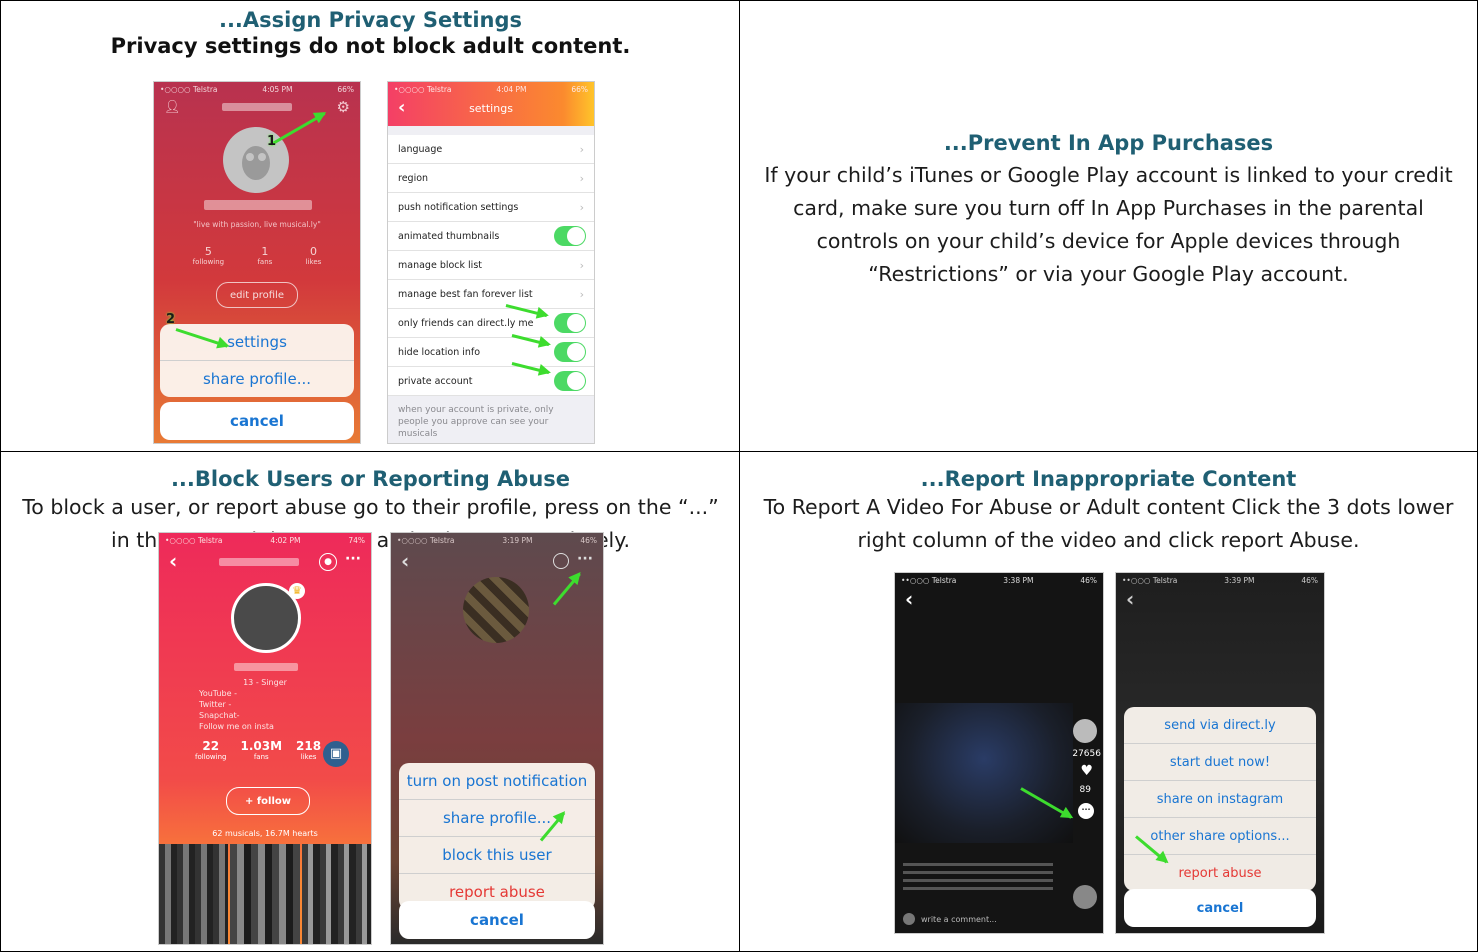 Image resolution: width=1478 pixels, height=952 pixels. Describe the element at coordinates (909, 919) in the screenshot. I see `user-avatar` at that location.